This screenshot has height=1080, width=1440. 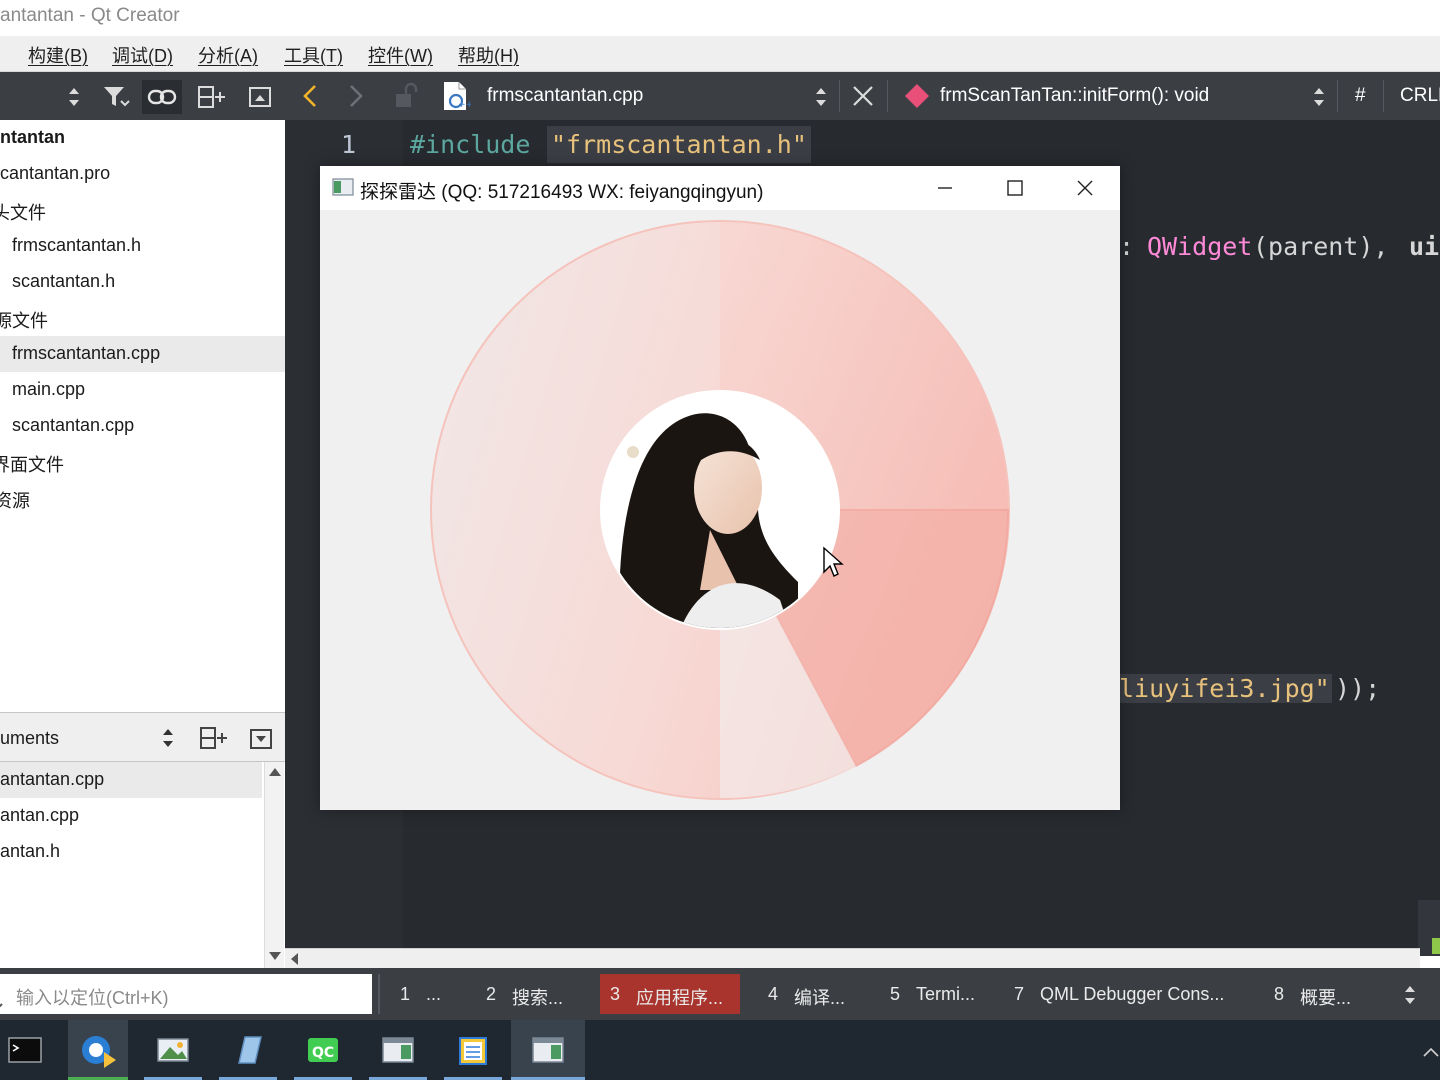 What do you see at coordinates (562, 192) in the screenshot?
I see `dialog-title: 探探雷达 (QQ: 517216493 WX: feiyangqingyun)` at bounding box center [562, 192].